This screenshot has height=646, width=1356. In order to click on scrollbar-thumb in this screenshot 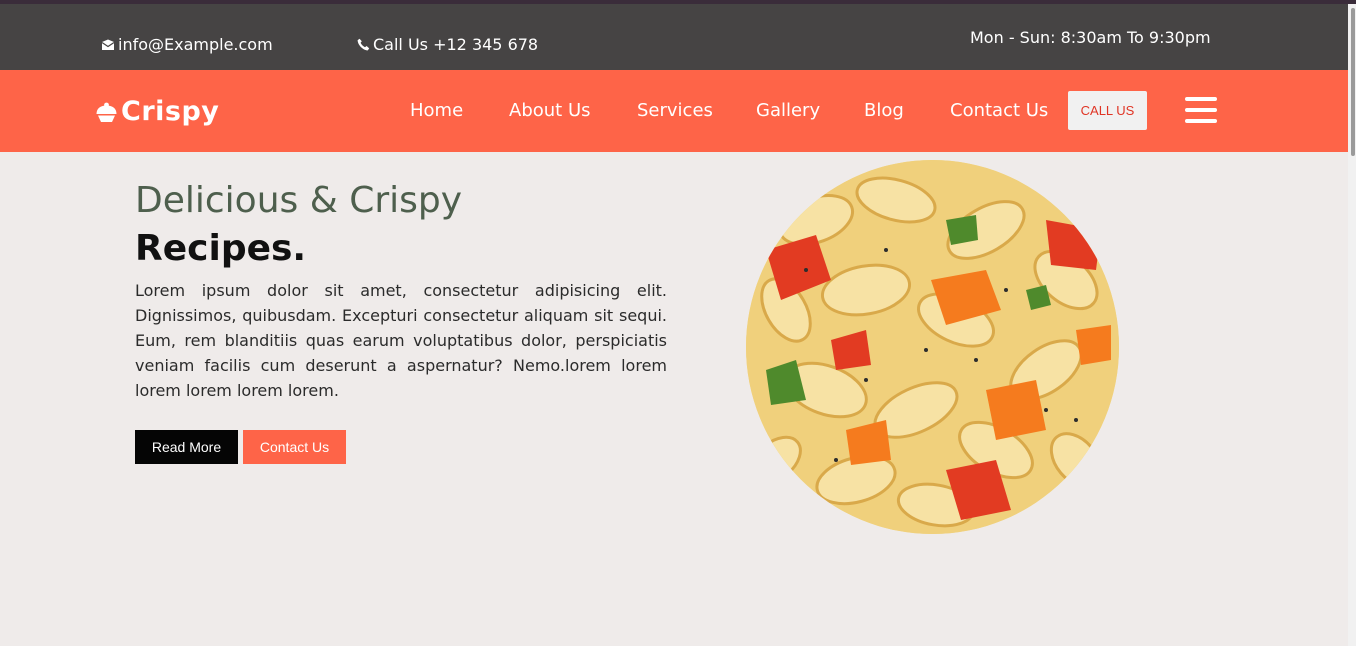, I will do `click(1353, 82)`.